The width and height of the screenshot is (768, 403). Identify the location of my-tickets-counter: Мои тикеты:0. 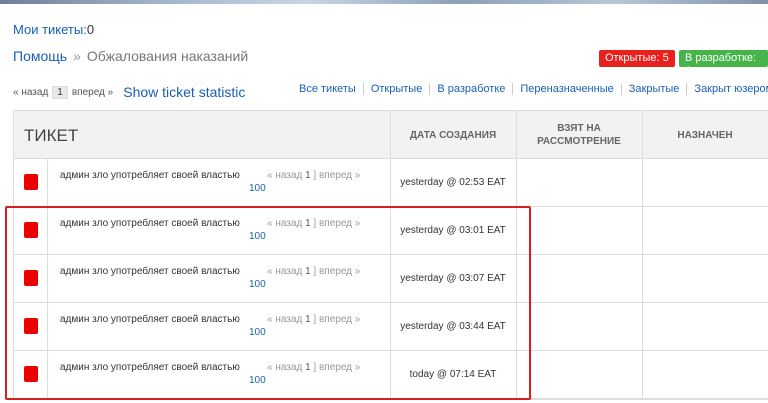
(53, 29).